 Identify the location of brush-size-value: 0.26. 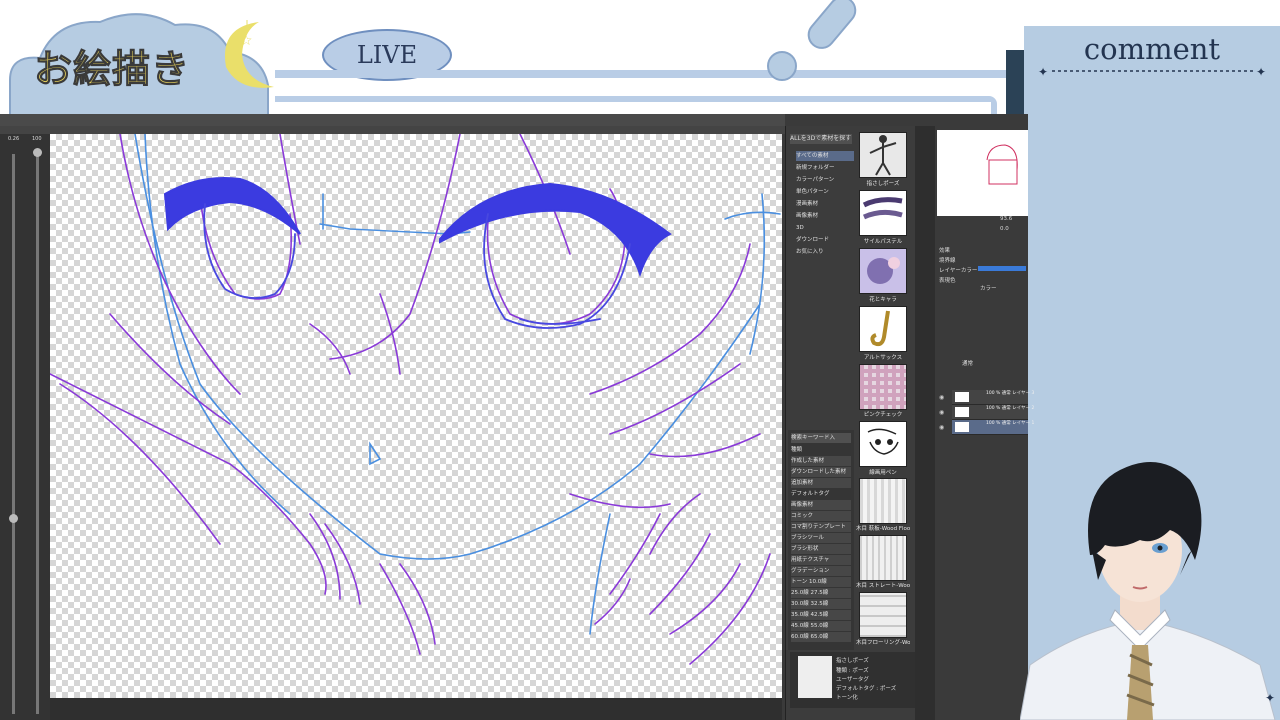
(14, 139).